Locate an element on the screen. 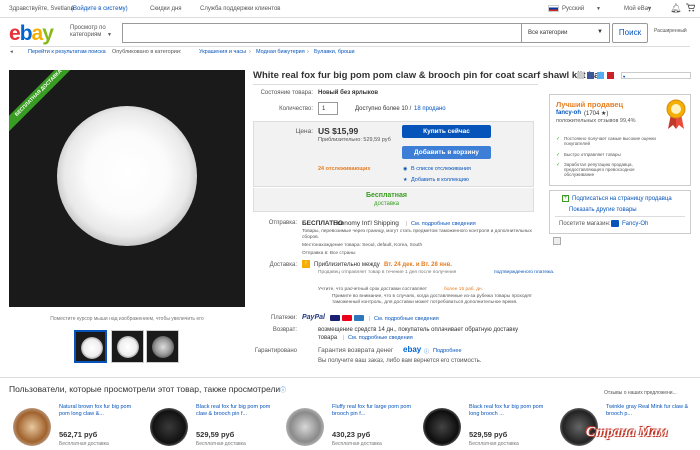  visit-store-label: Посетите магазин: is located at coordinates (585, 224).